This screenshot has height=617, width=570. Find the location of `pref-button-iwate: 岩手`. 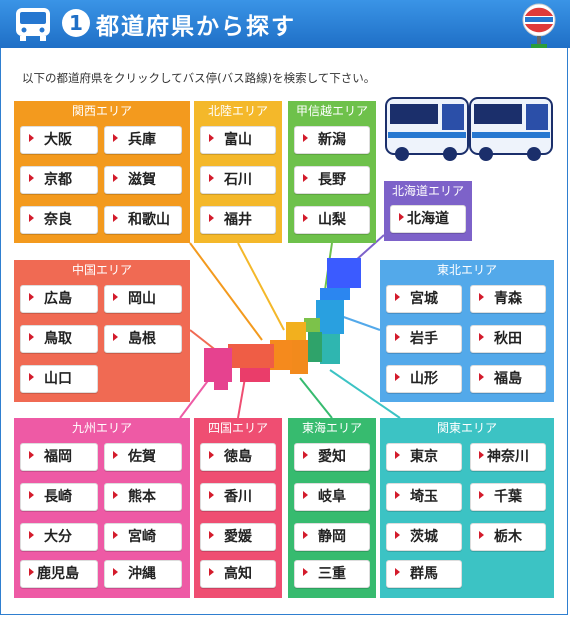

pref-button-iwate: 岩手 is located at coordinates (424, 339).